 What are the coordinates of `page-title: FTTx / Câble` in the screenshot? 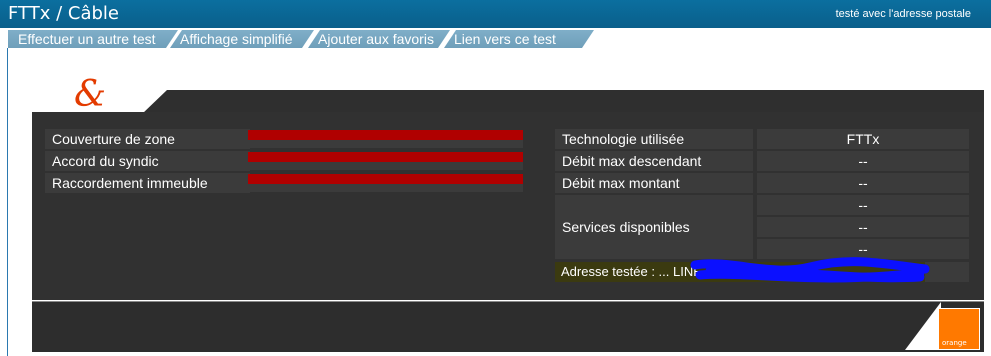 It's located at (63, 13).